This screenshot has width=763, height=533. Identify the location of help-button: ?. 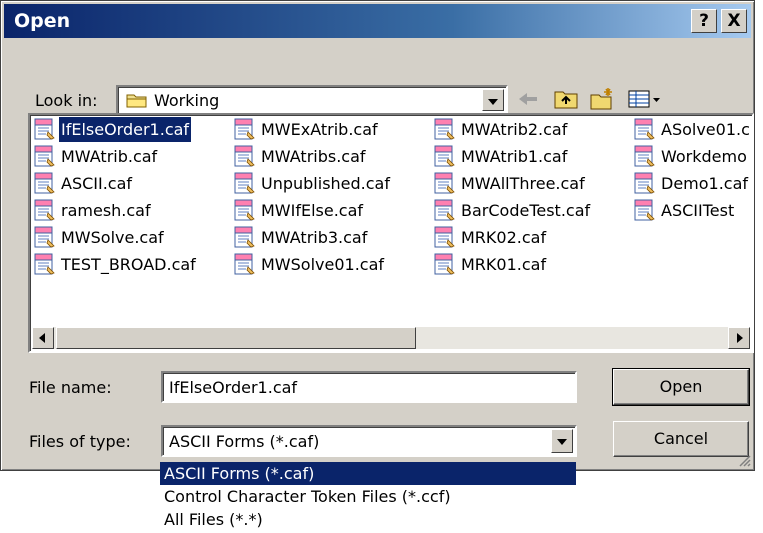
(704, 21).